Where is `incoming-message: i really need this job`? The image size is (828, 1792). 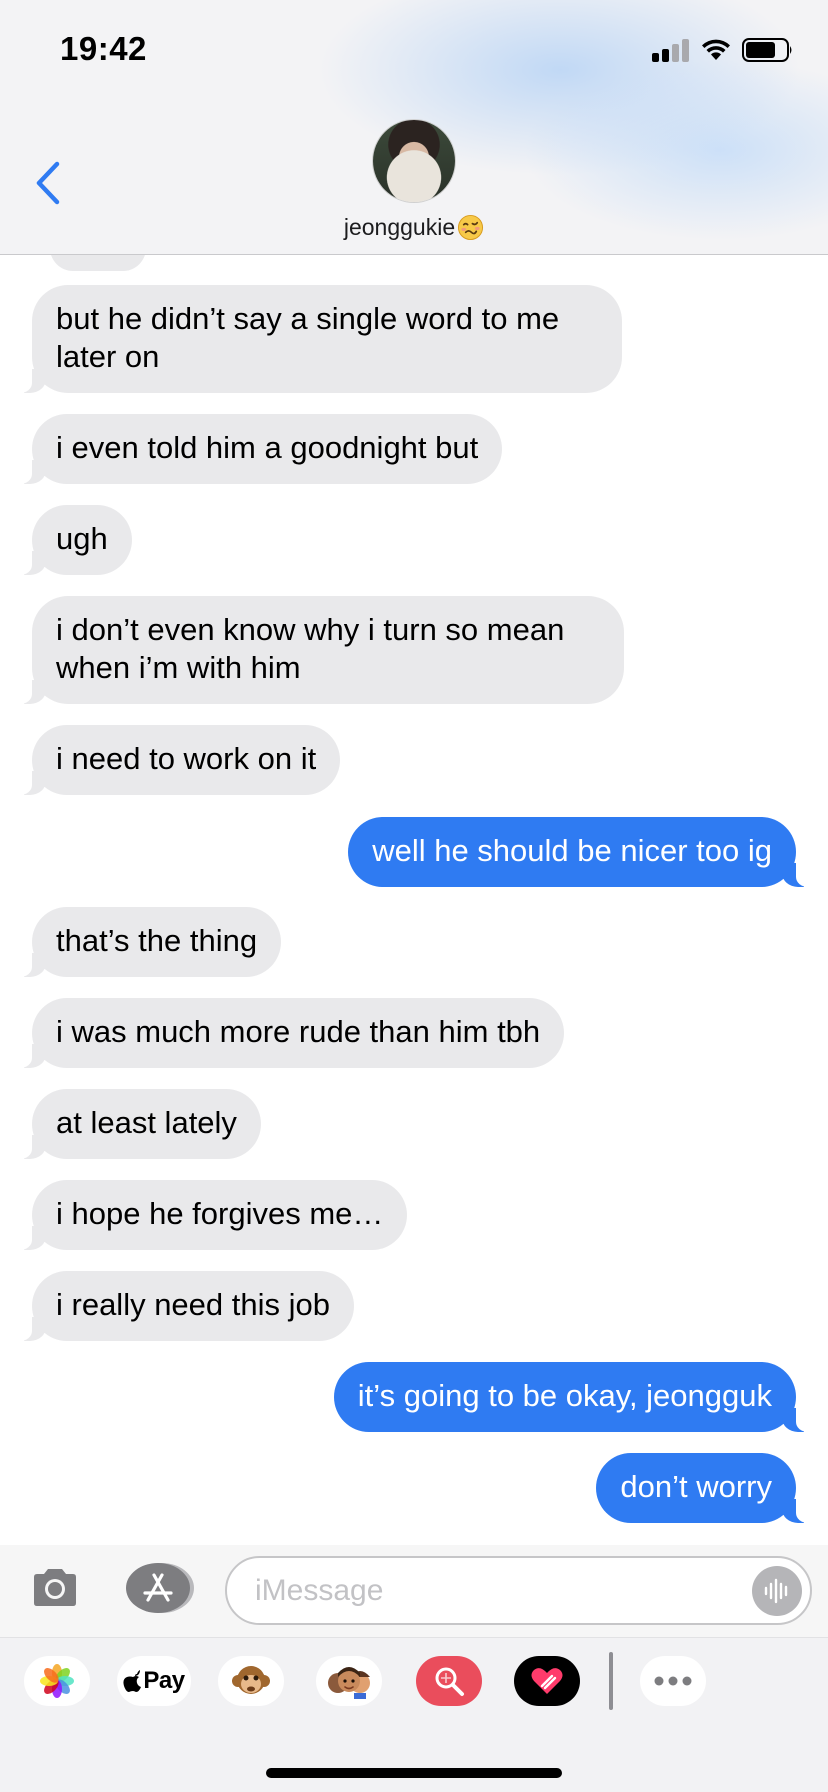 incoming-message: i really need this job is located at coordinates (186, 1306).